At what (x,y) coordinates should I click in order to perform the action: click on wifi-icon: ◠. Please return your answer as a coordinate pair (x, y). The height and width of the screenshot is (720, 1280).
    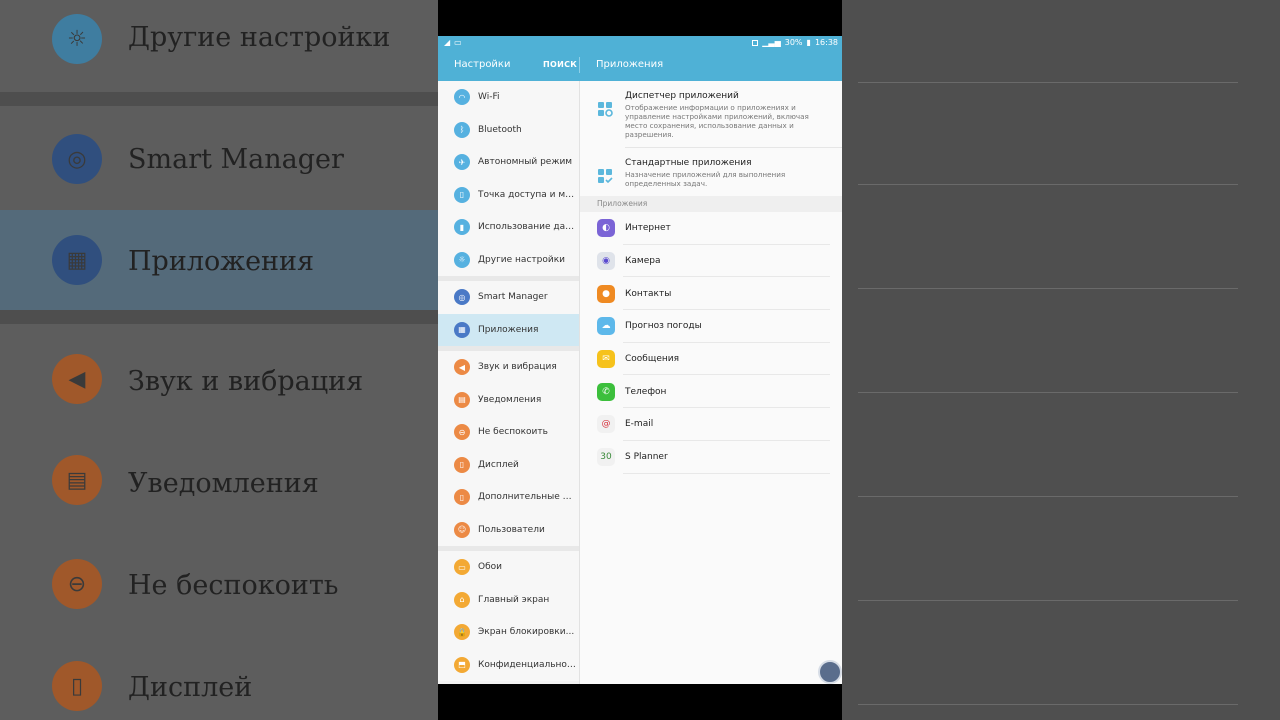
    Looking at the image, I should click on (462, 97).